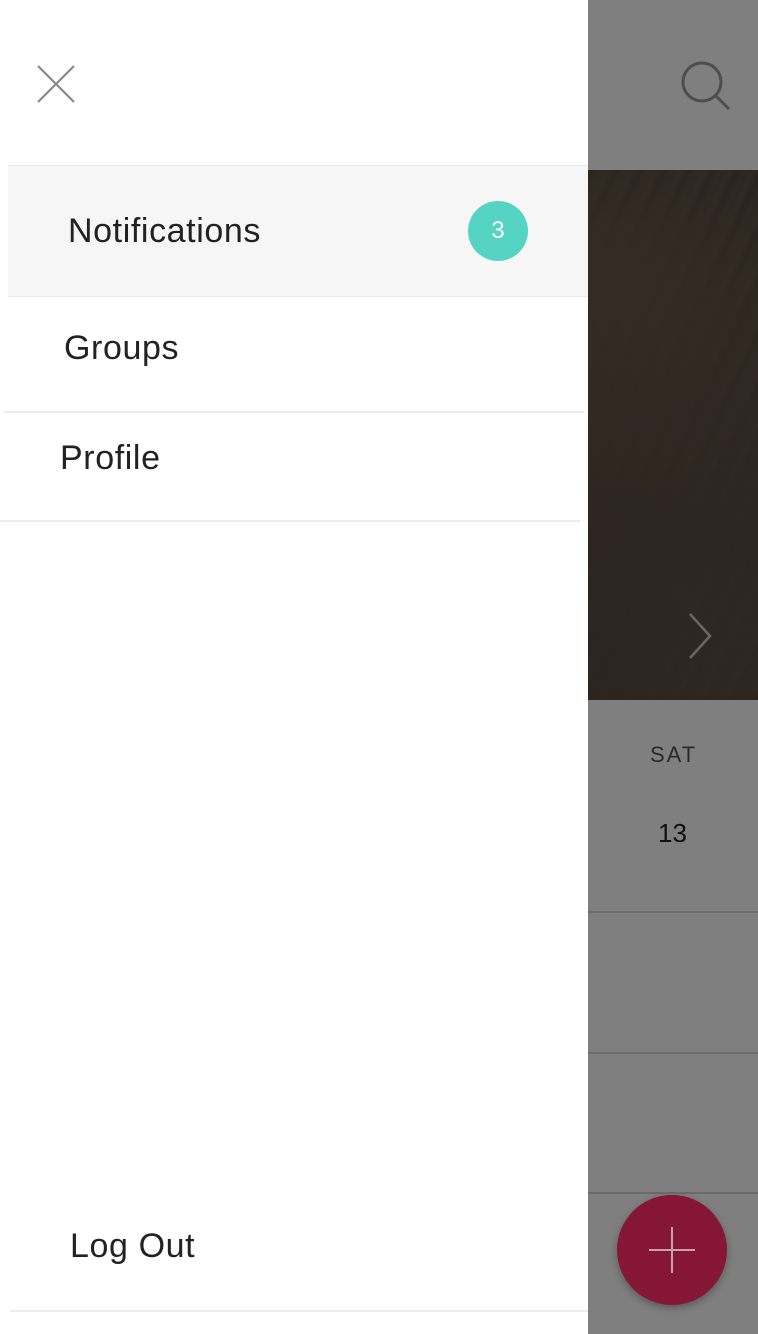  What do you see at coordinates (164, 231) in the screenshot?
I see `menu-item-label: Notifications` at bounding box center [164, 231].